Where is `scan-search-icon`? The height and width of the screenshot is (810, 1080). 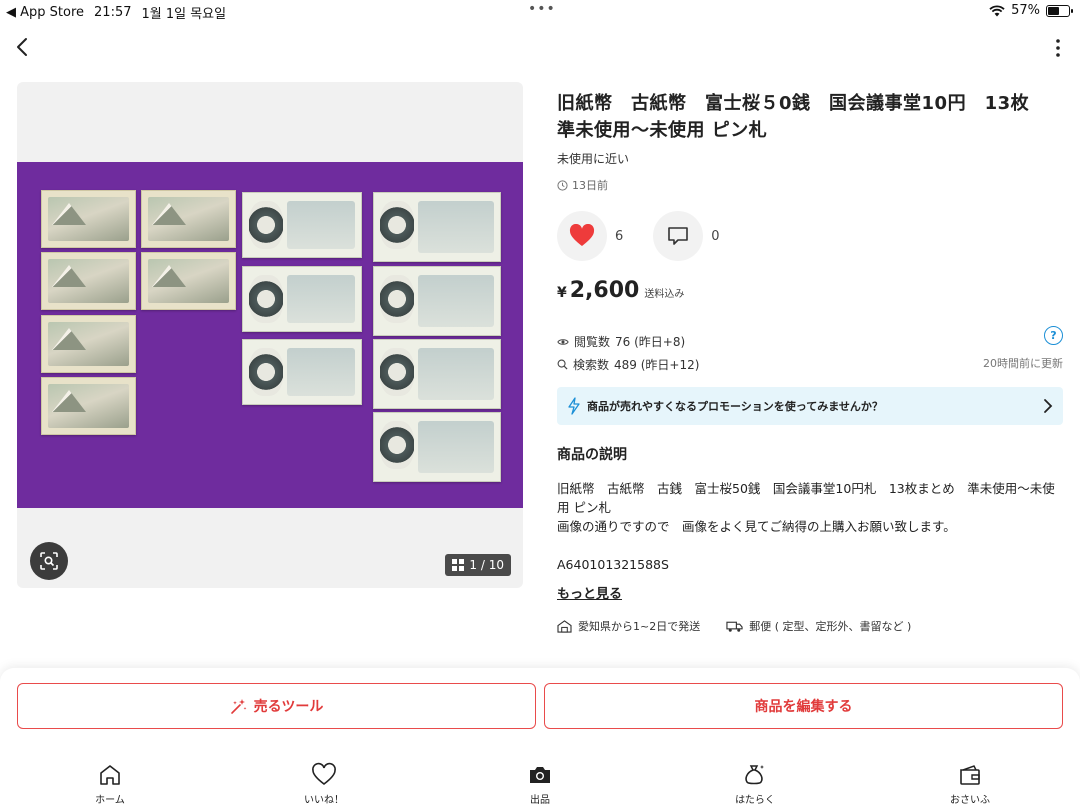
scan-search-icon is located at coordinates (49, 561).